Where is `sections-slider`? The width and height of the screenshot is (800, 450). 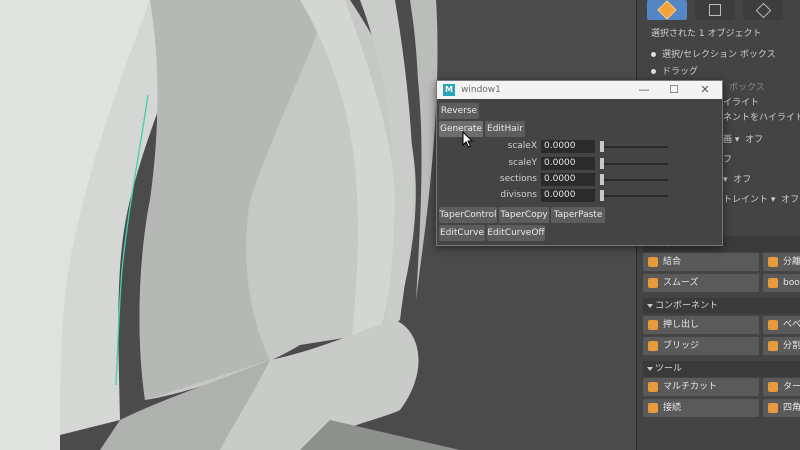
sections-slider is located at coordinates (634, 179).